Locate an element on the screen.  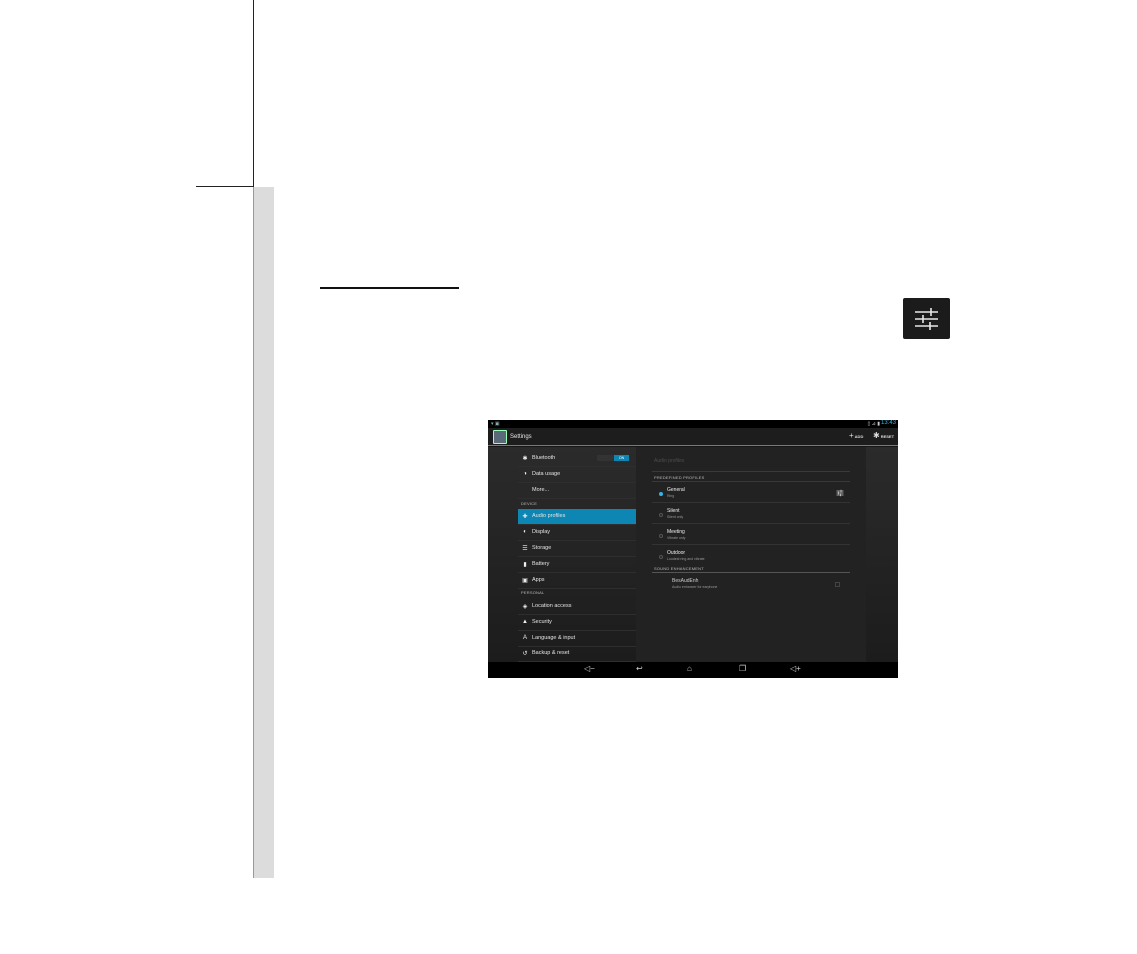
data-usage-icon: ◑ is located at coordinates (525, 474).